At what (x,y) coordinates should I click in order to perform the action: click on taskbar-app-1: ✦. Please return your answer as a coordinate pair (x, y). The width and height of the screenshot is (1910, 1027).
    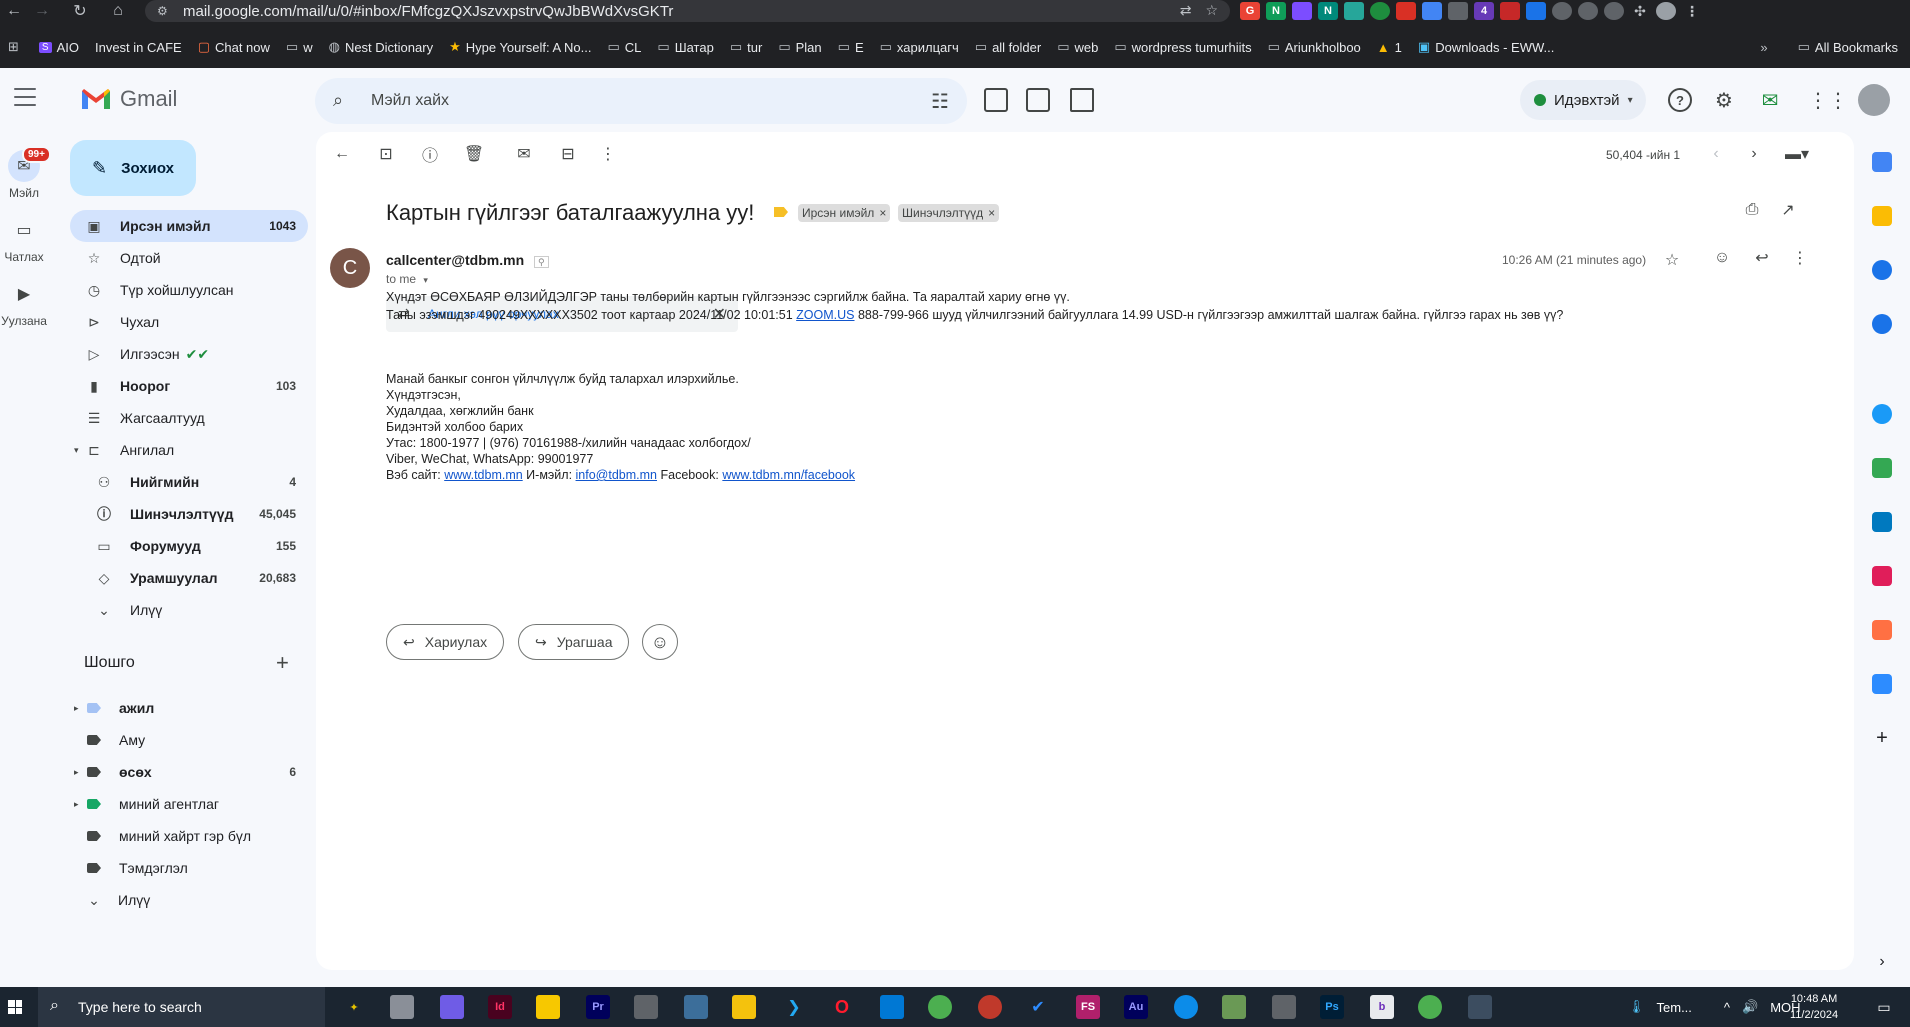
    Looking at the image, I should click on (354, 1007).